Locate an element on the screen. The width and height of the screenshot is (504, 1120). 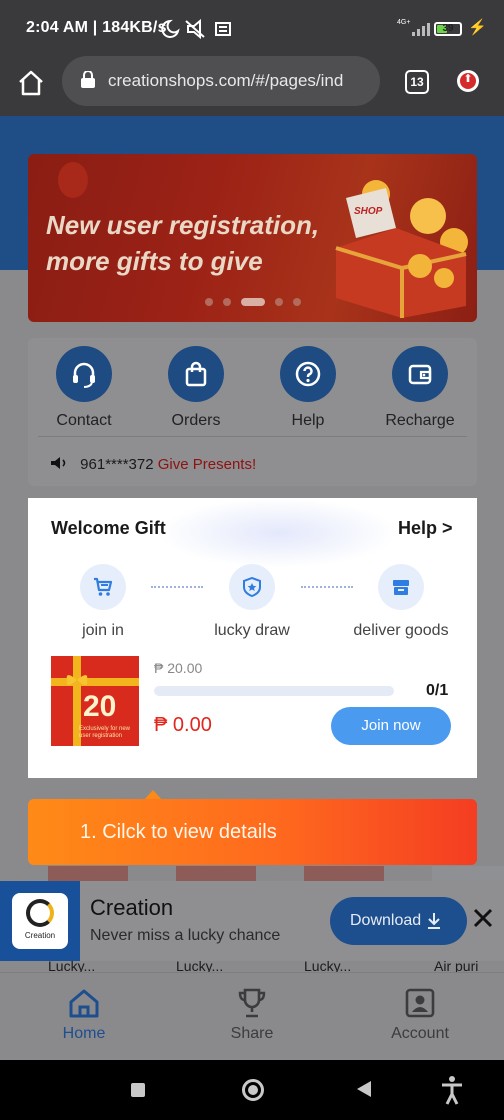
system-nav-bar is located at coordinates (252, 1090).